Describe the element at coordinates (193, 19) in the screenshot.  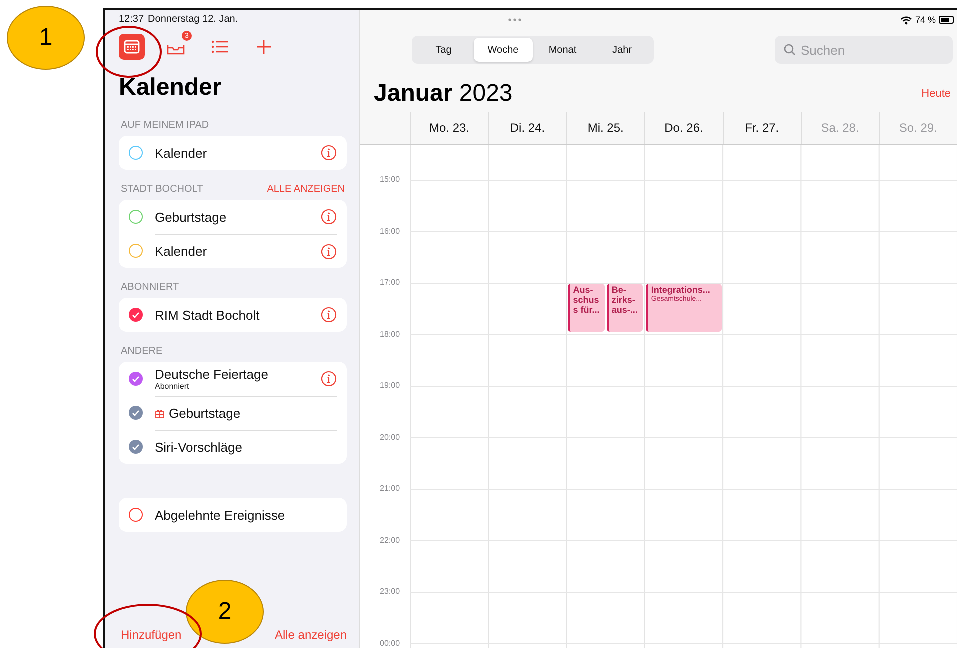
I see `status-date: Donnerstag 12. Jan.` at that location.